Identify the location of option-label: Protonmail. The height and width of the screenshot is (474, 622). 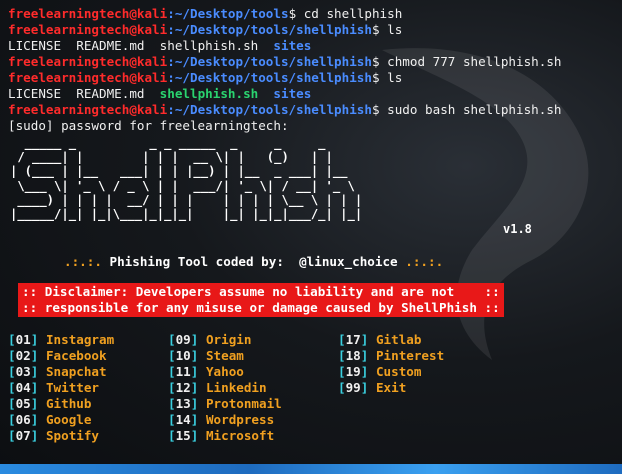
(240, 403).